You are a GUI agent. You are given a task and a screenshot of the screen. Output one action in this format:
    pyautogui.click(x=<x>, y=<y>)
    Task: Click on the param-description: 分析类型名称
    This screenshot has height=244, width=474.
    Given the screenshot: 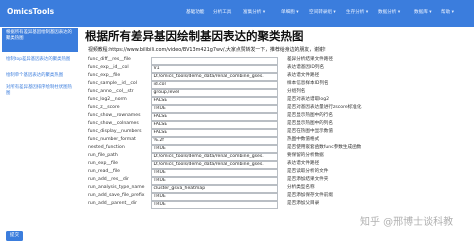 What is the action you would take?
    pyautogui.click(x=301, y=187)
    